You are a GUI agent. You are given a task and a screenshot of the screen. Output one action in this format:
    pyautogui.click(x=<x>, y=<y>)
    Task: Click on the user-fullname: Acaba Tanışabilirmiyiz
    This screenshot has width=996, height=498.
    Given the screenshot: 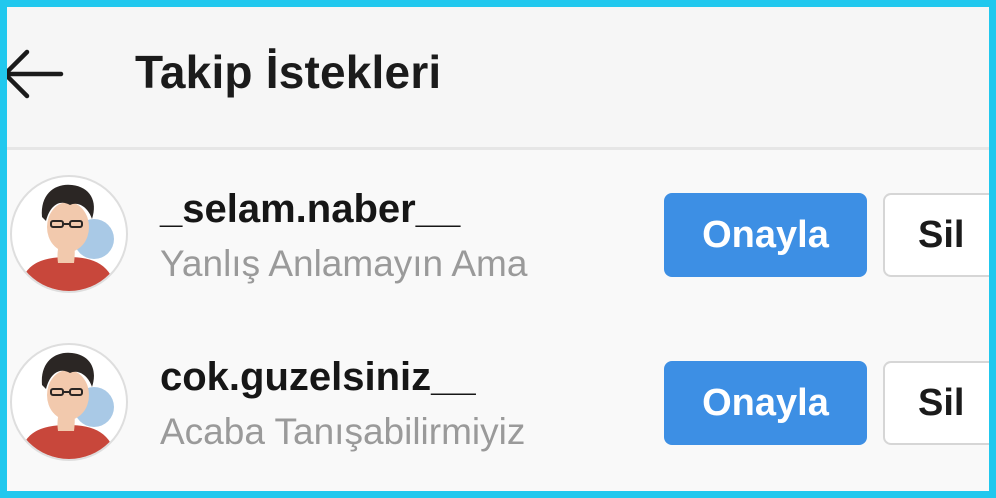 What is the action you would take?
    pyautogui.click(x=343, y=431)
    